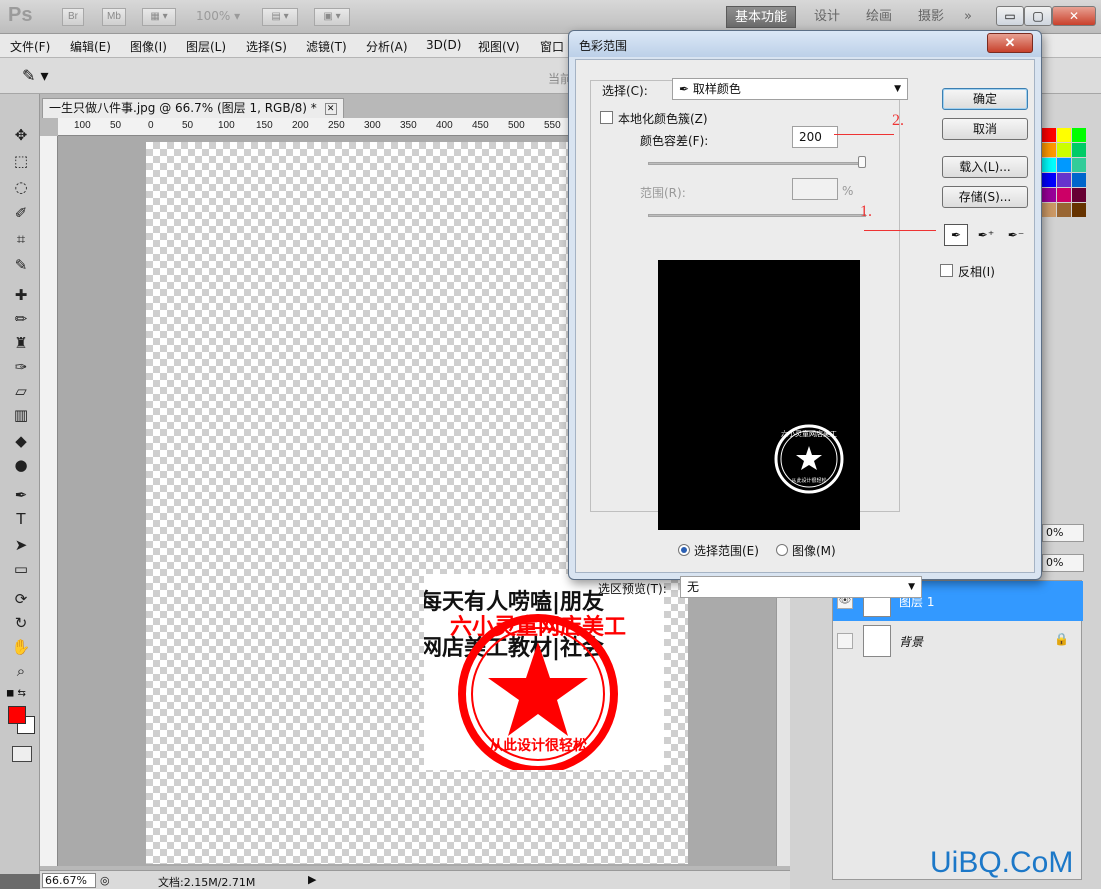  I want to click on menu-3d: 3D(D), so click(443, 45).